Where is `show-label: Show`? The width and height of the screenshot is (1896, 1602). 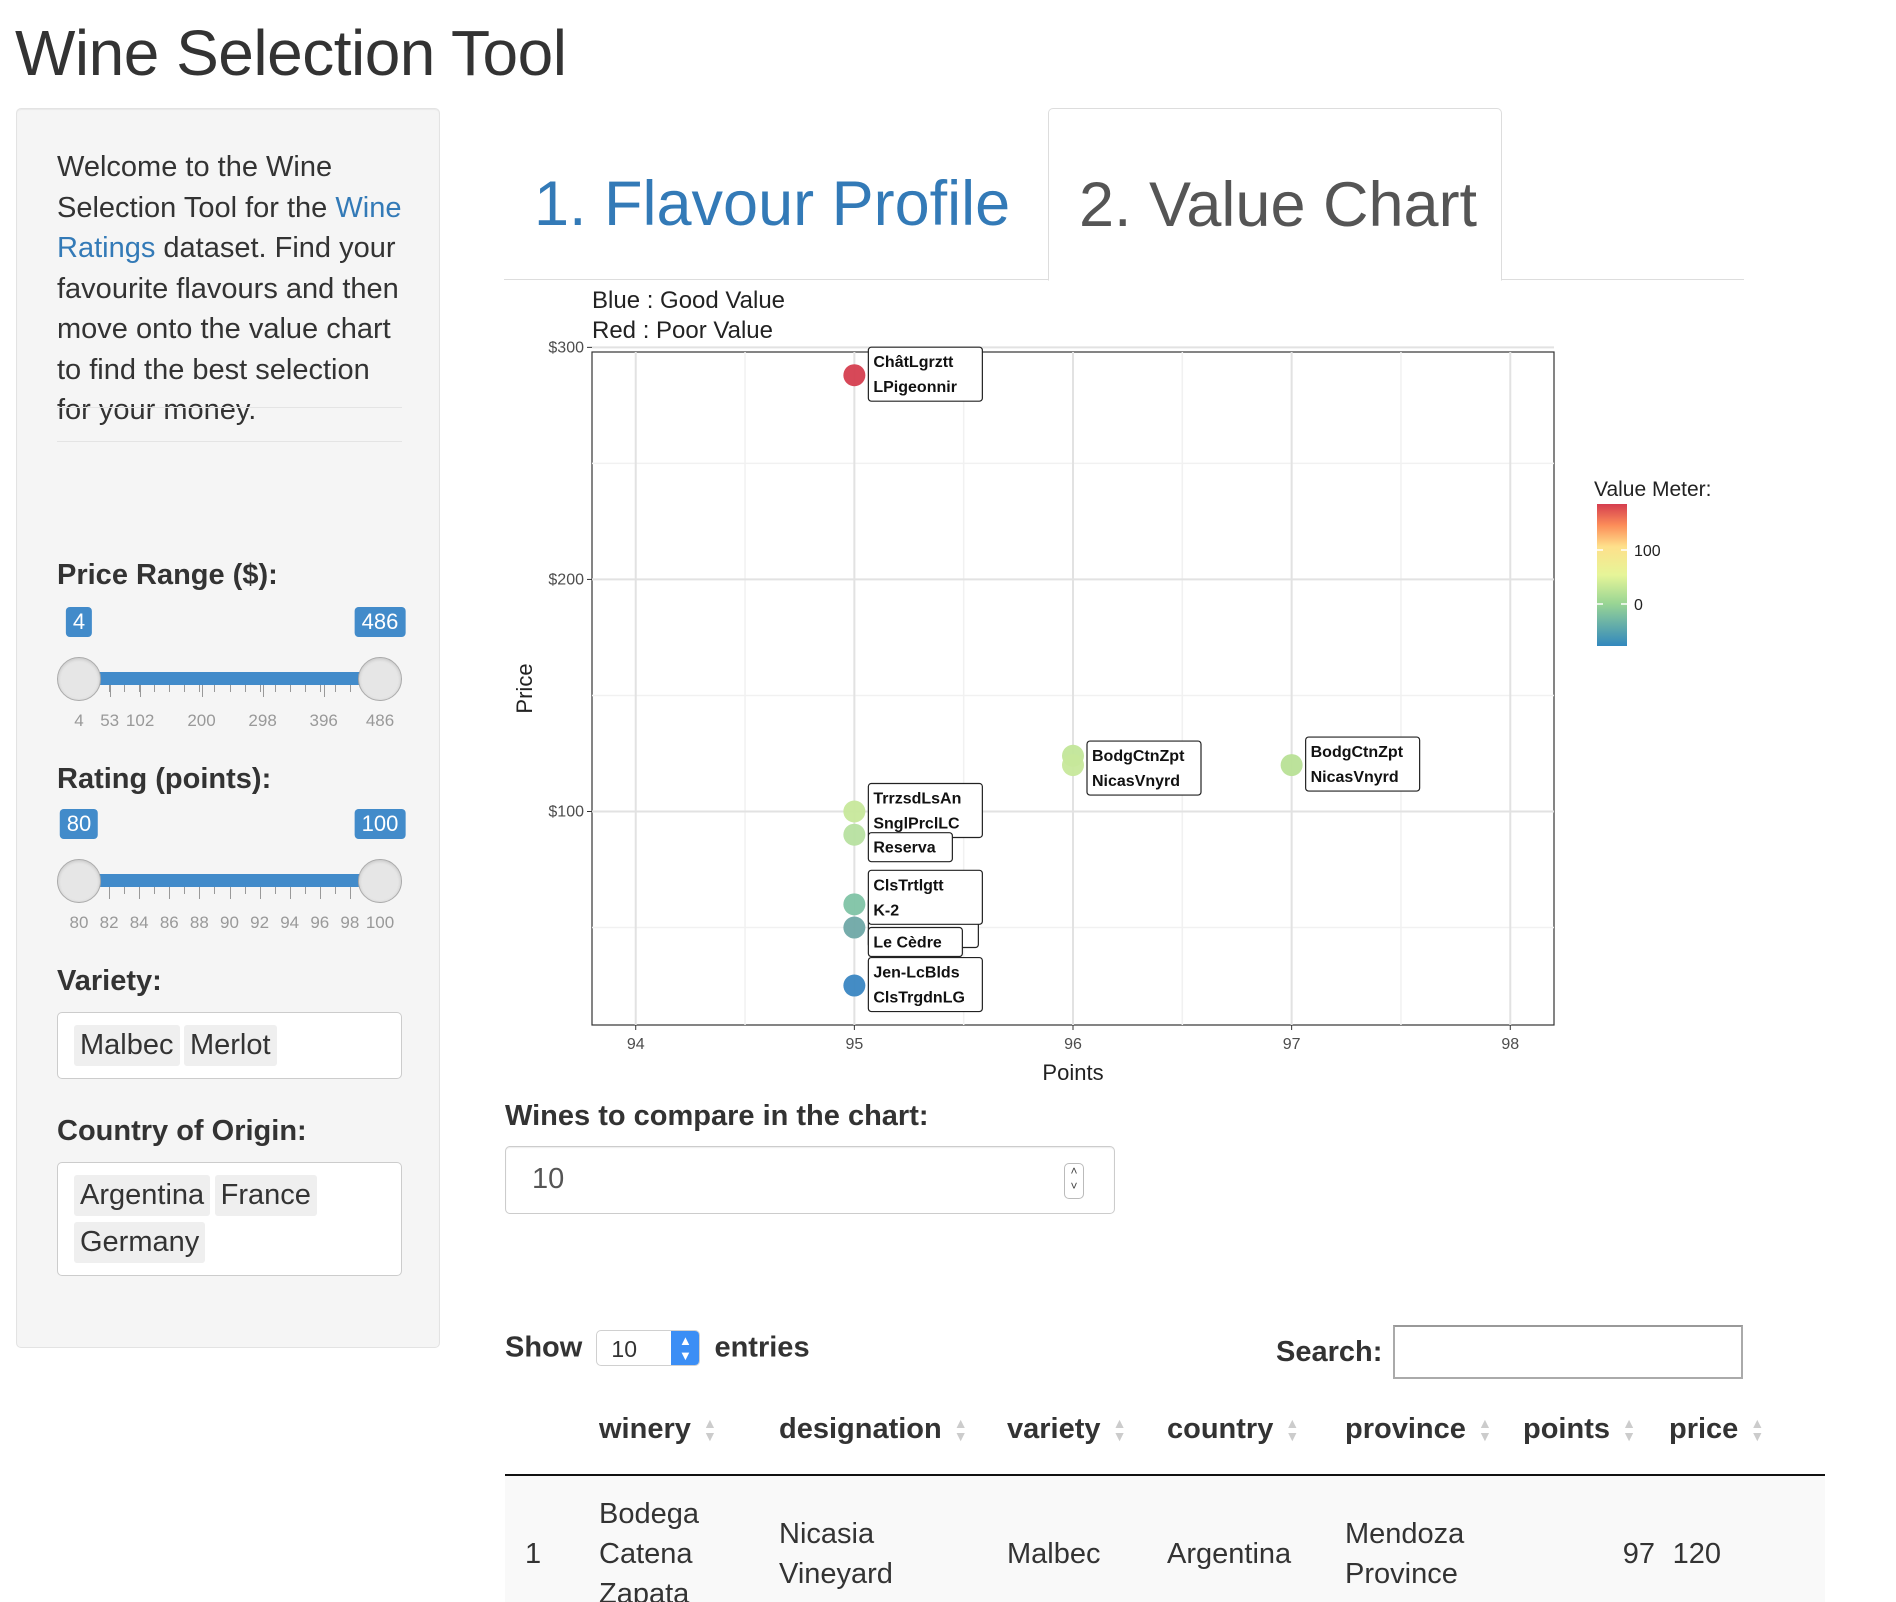 show-label: Show is located at coordinates (544, 1347).